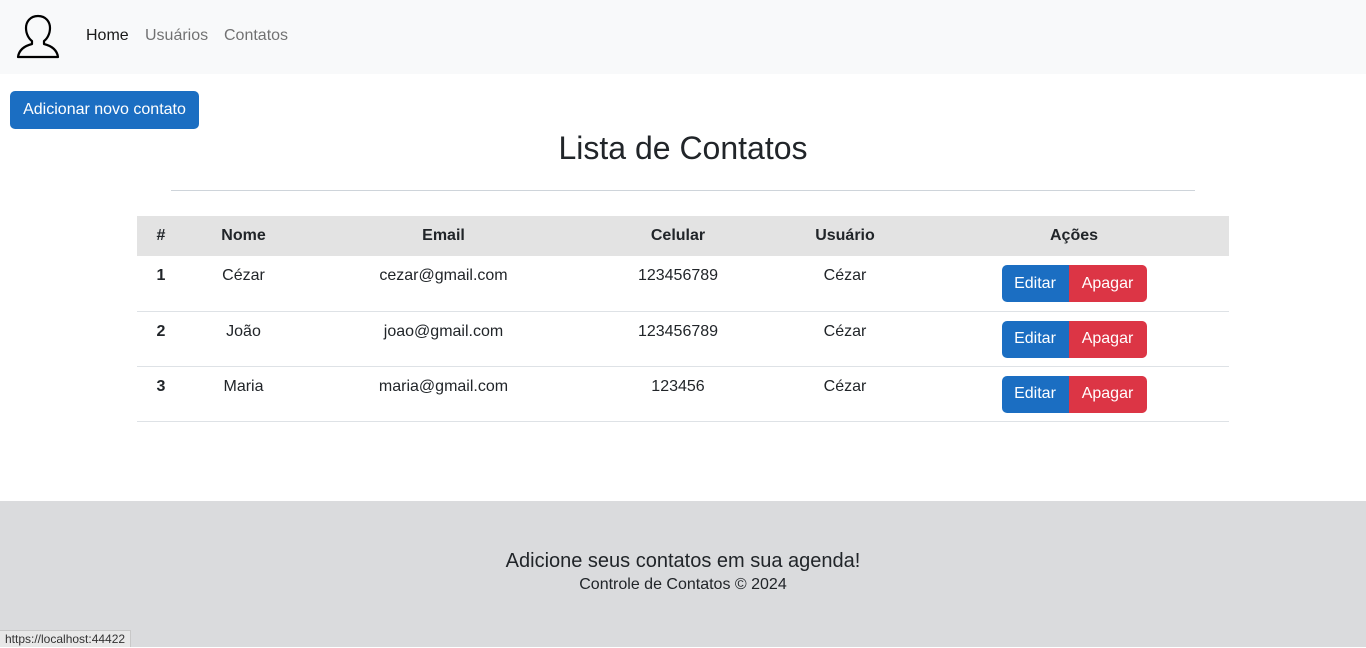  What do you see at coordinates (243, 331) in the screenshot?
I see `cell-nome: João` at bounding box center [243, 331].